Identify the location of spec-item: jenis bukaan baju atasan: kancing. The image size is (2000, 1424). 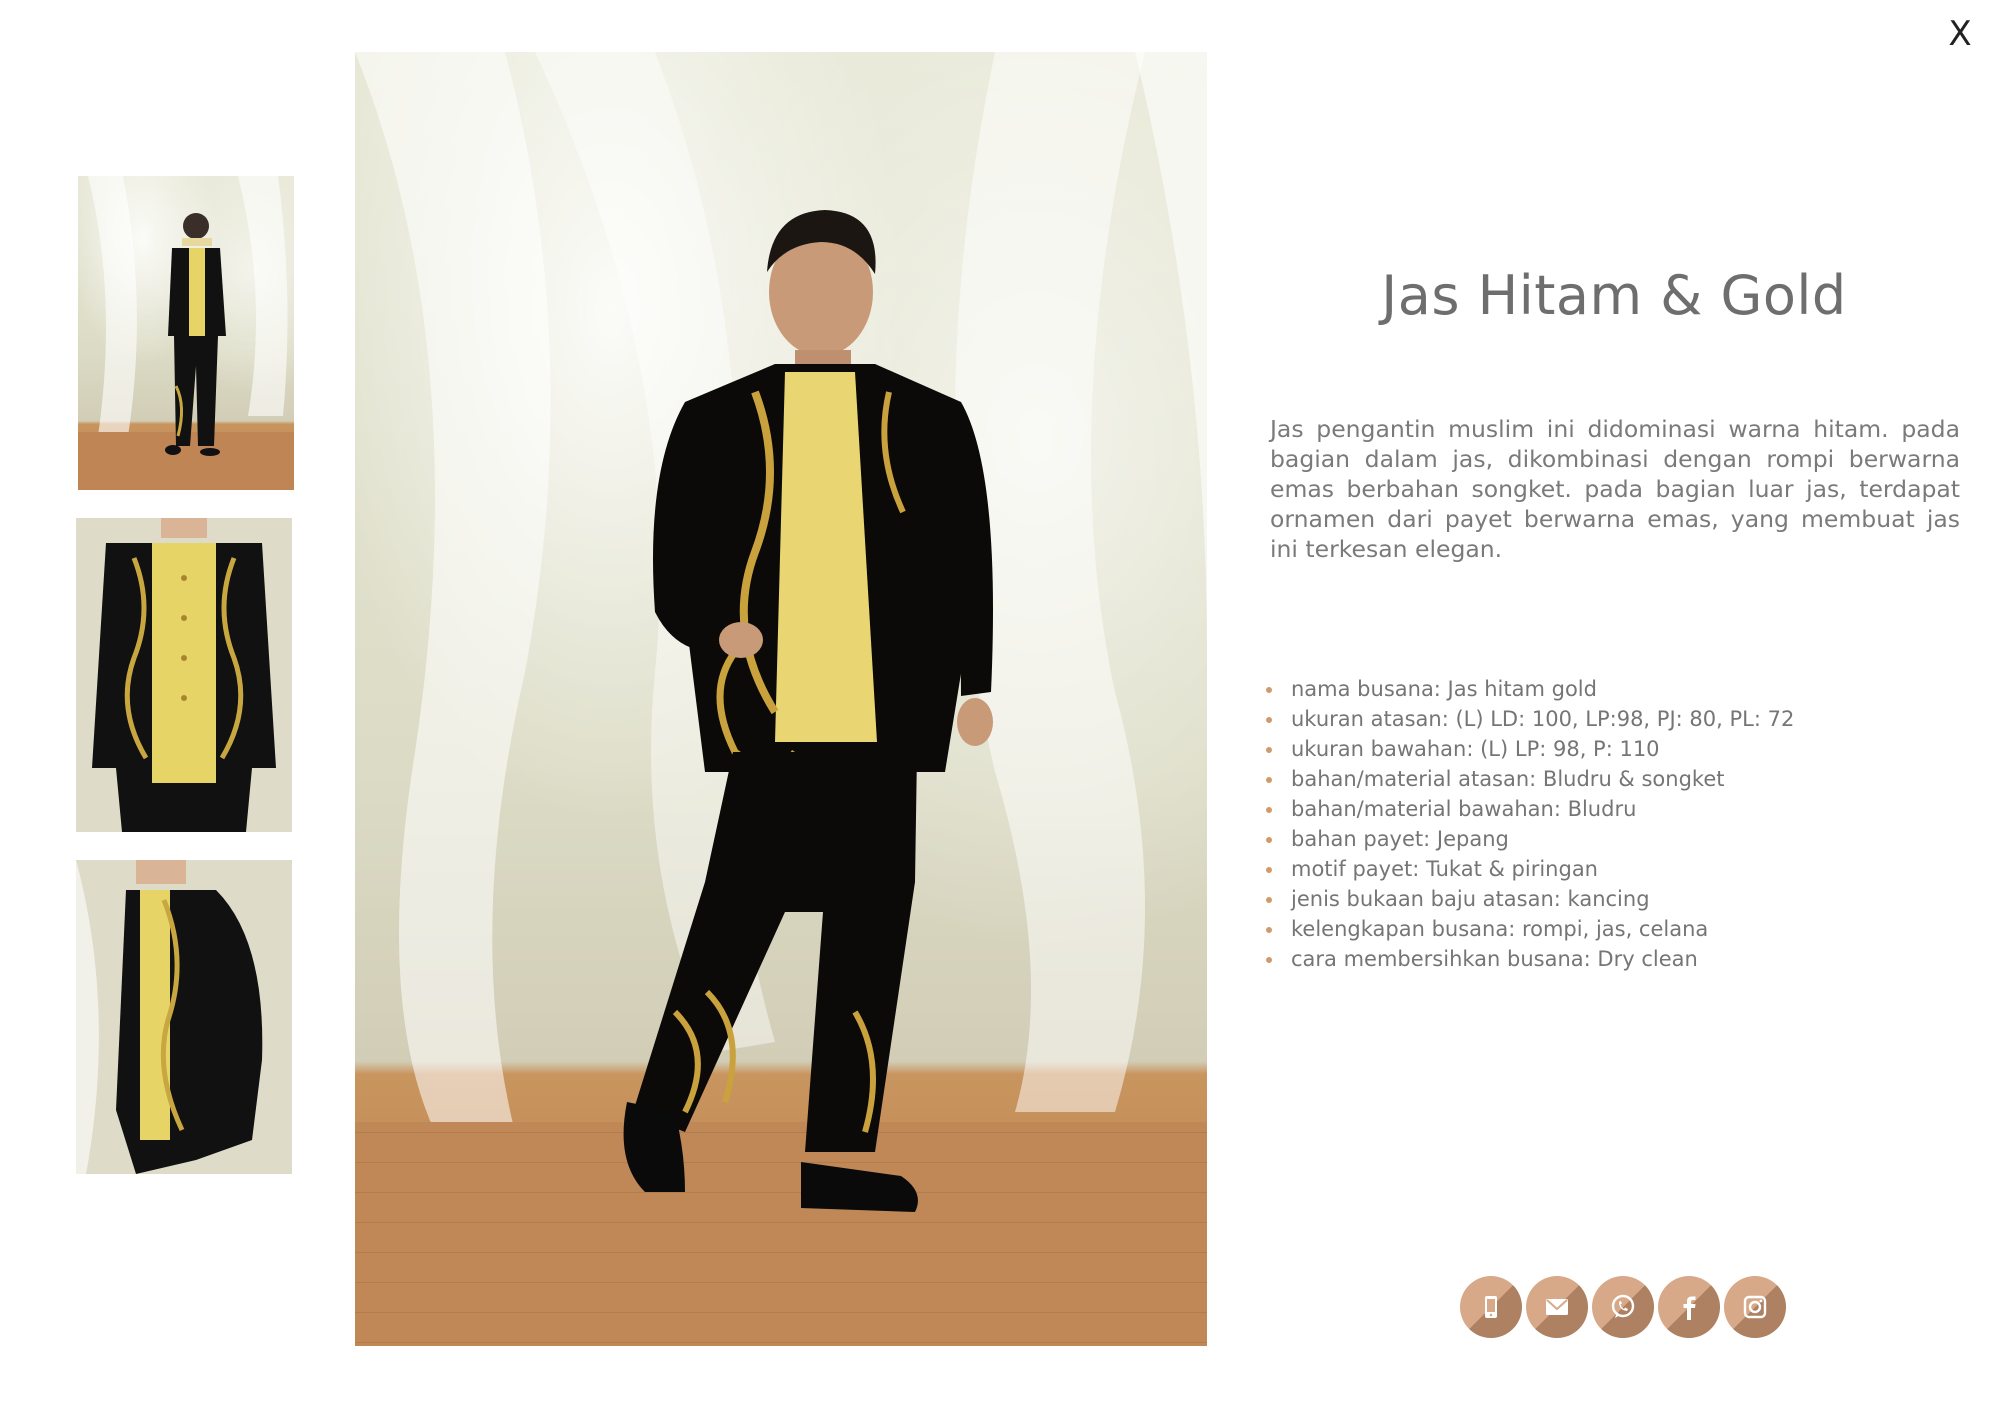
(1611, 899).